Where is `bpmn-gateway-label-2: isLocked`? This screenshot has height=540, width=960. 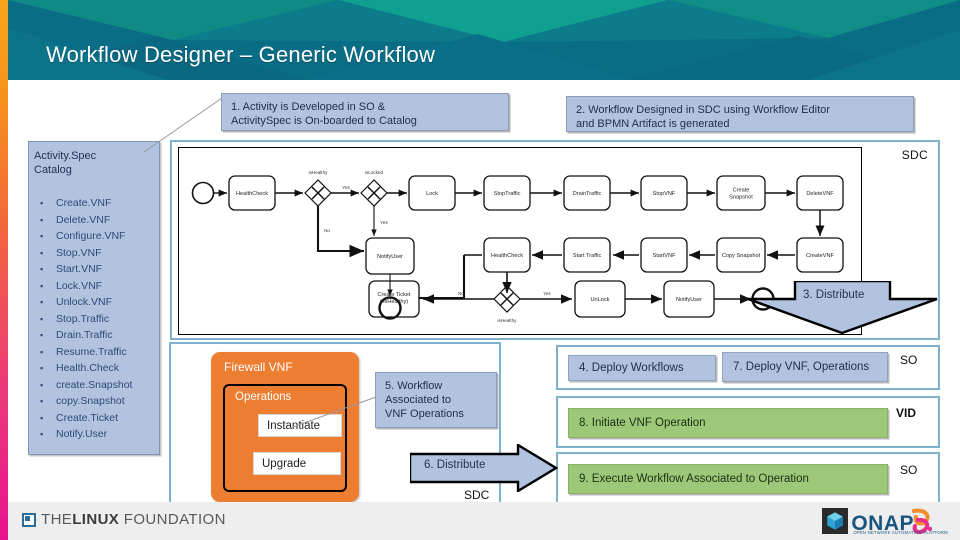 bpmn-gateway-label-2: isLocked is located at coordinates (374, 172).